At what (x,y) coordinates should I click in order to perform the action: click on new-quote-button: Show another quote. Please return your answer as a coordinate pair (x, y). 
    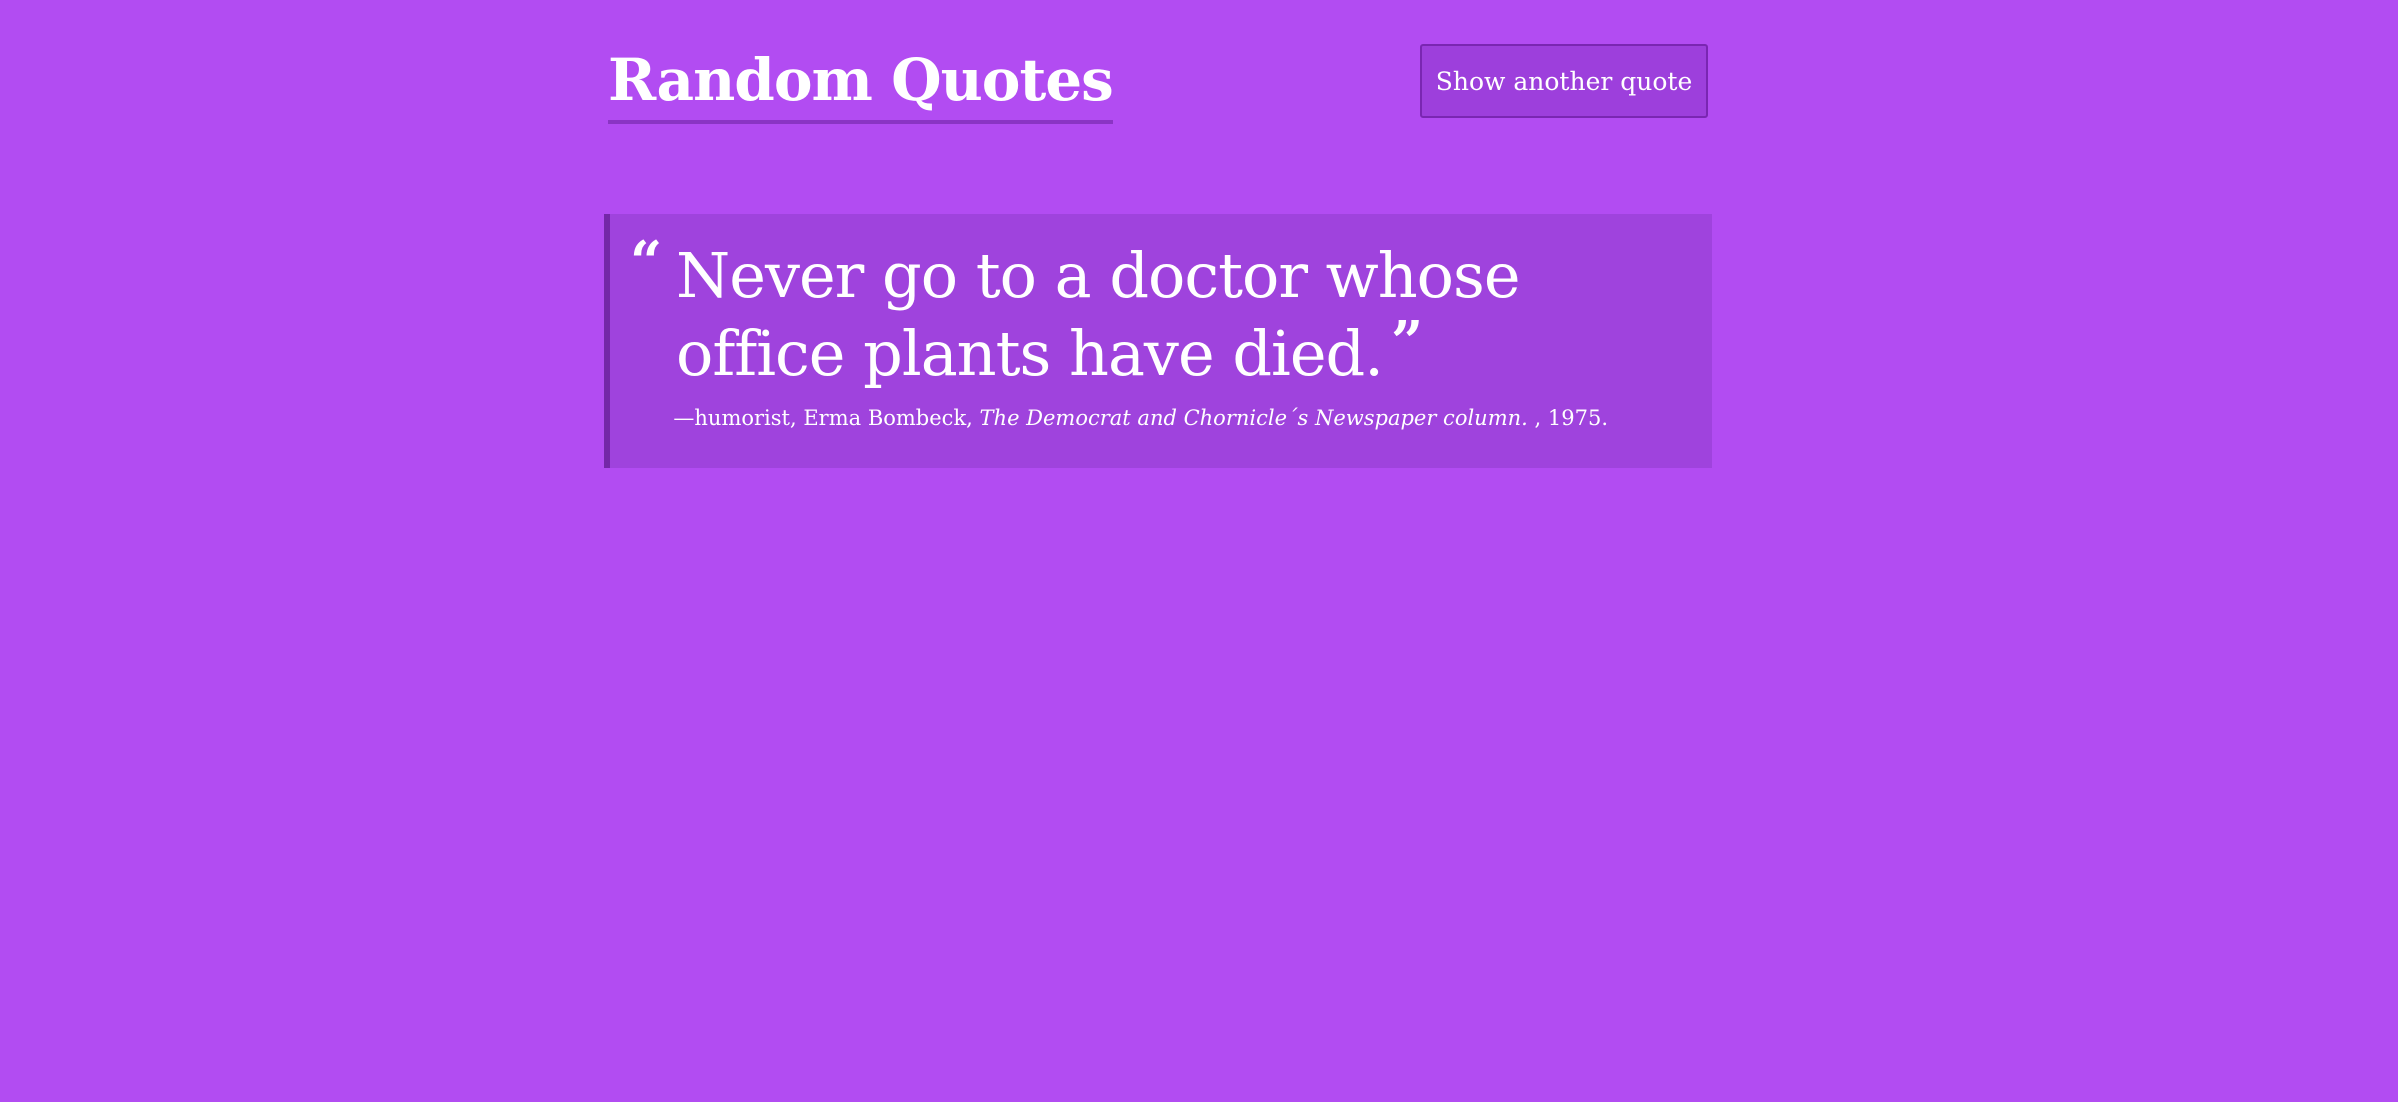
    Looking at the image, I should click on (1564, 81).